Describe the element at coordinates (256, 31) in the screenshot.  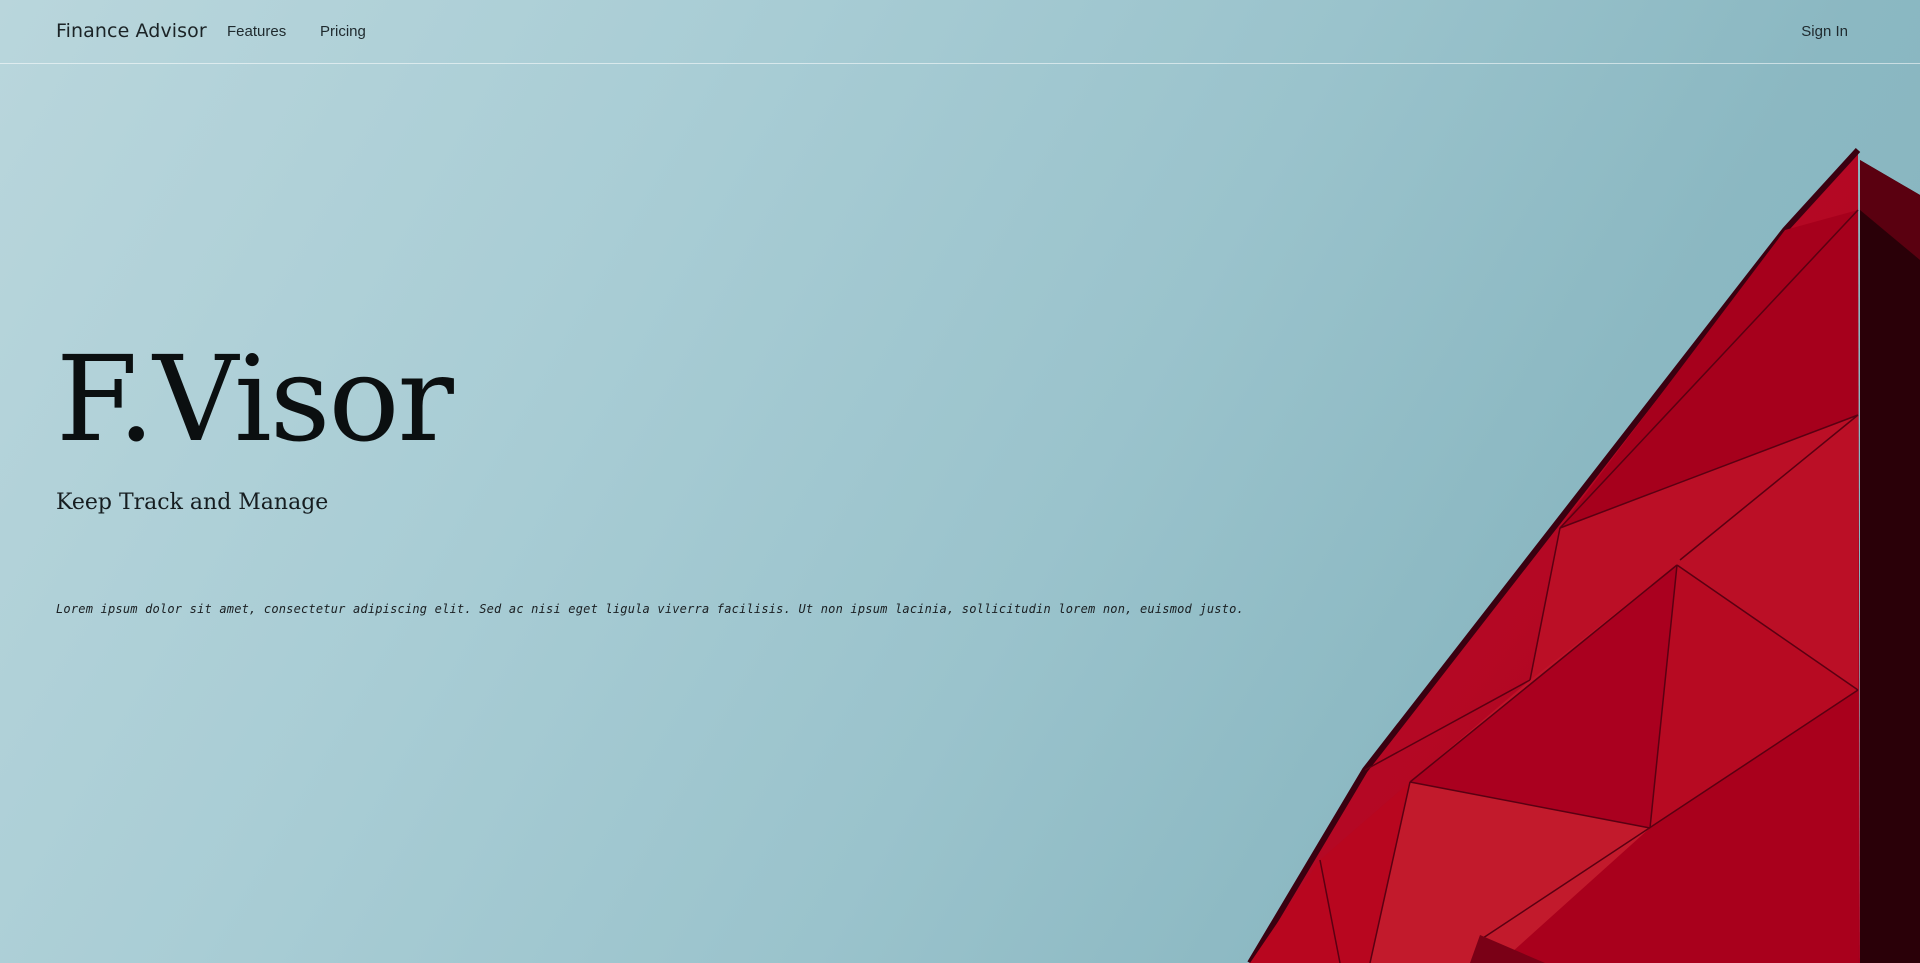
I see `nav-link-features: Features` at that location.